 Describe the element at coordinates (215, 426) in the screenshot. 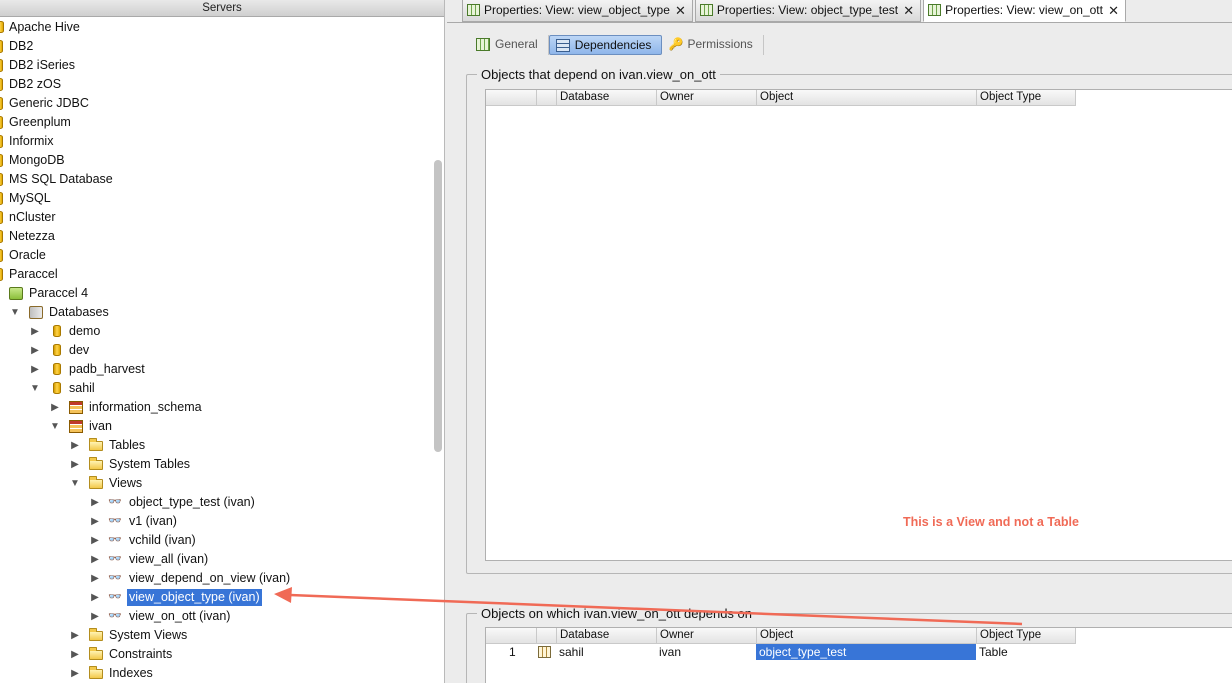

I see `tree-item-schema-ivan: ▼ ivan` at that location.